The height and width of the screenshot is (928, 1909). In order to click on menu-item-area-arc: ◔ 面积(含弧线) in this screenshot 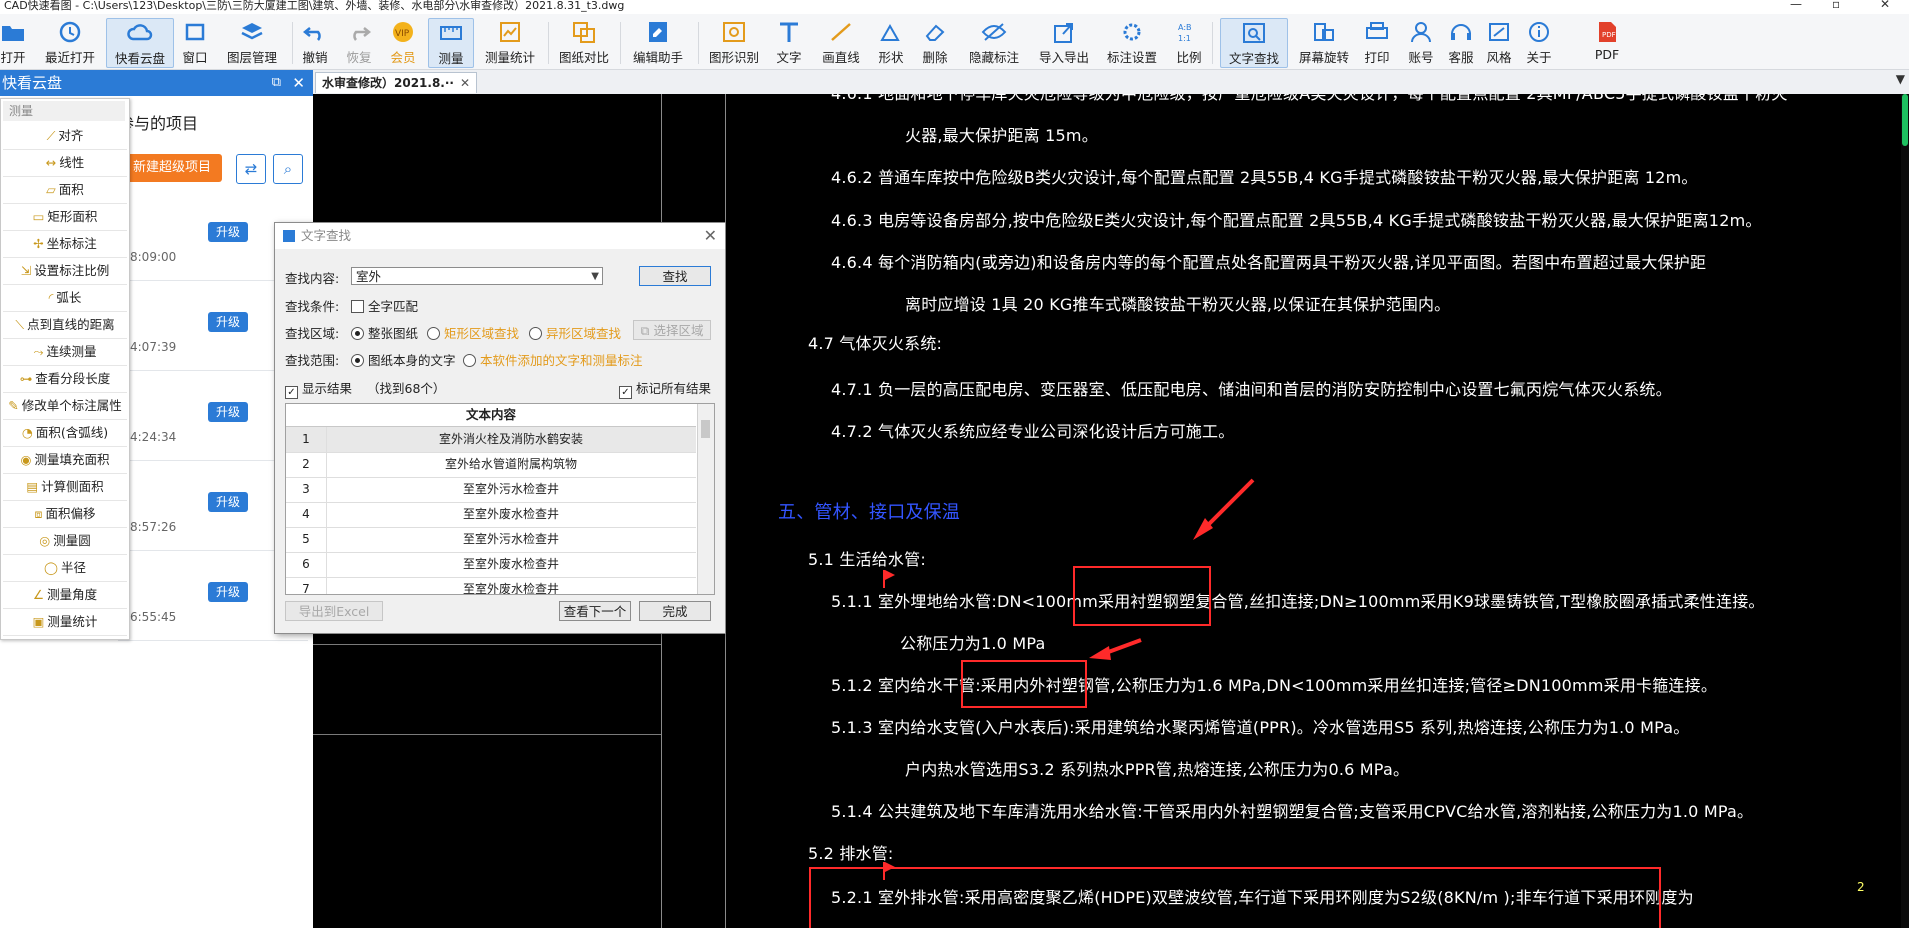, I will do `click(65, 433)`.